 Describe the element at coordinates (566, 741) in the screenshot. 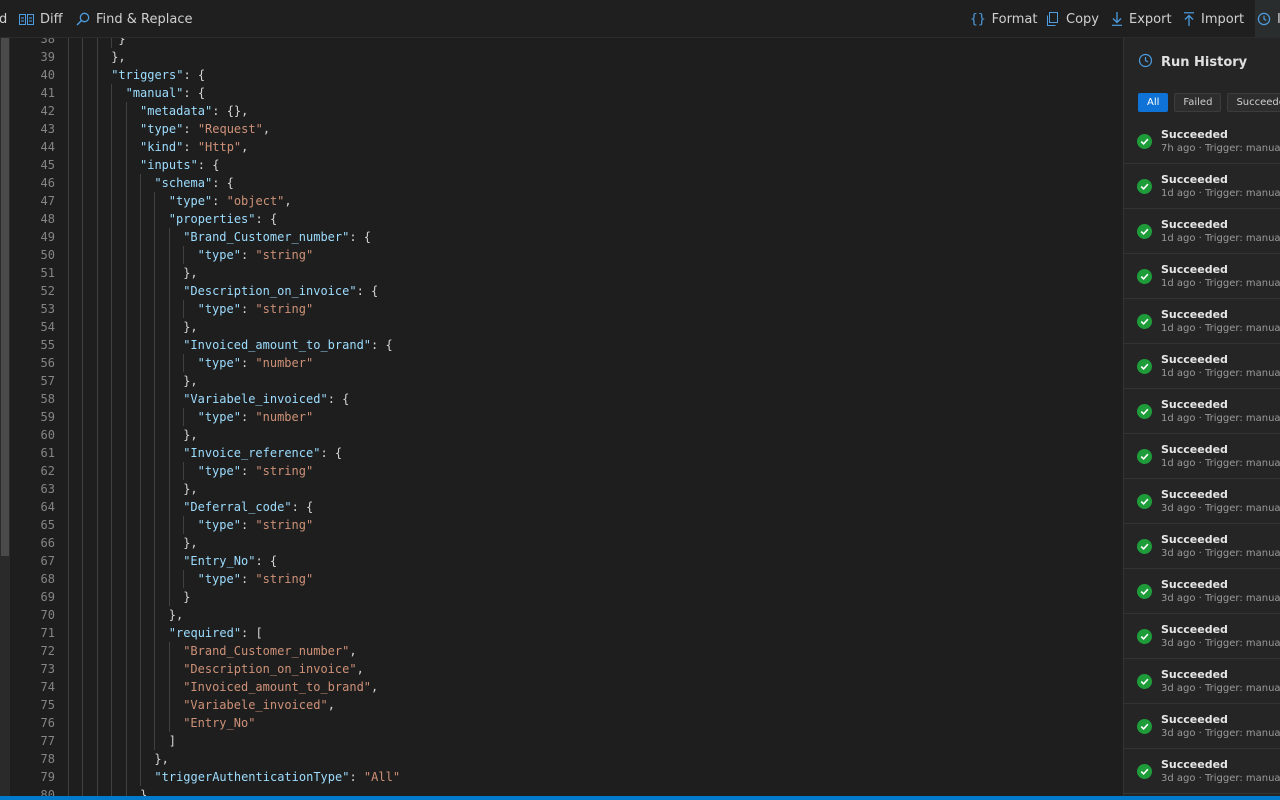

I see `code-line: 77]` at that location.